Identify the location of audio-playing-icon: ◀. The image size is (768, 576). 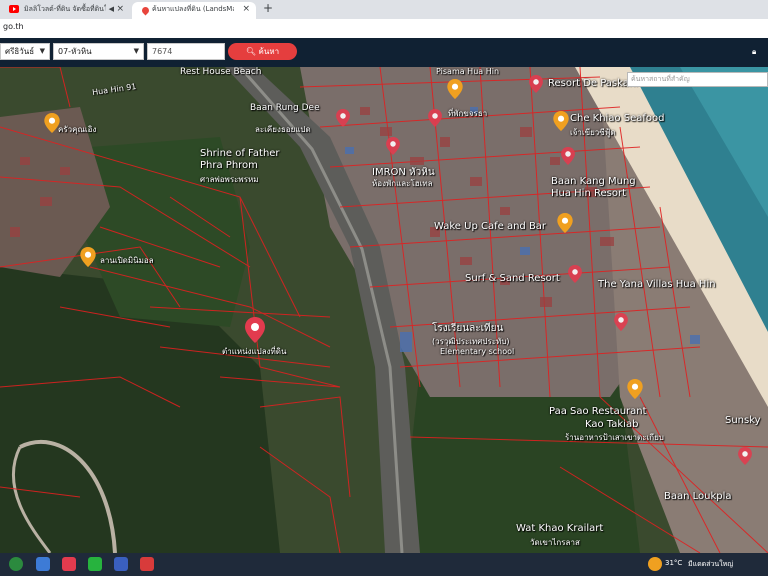
(111, 9).